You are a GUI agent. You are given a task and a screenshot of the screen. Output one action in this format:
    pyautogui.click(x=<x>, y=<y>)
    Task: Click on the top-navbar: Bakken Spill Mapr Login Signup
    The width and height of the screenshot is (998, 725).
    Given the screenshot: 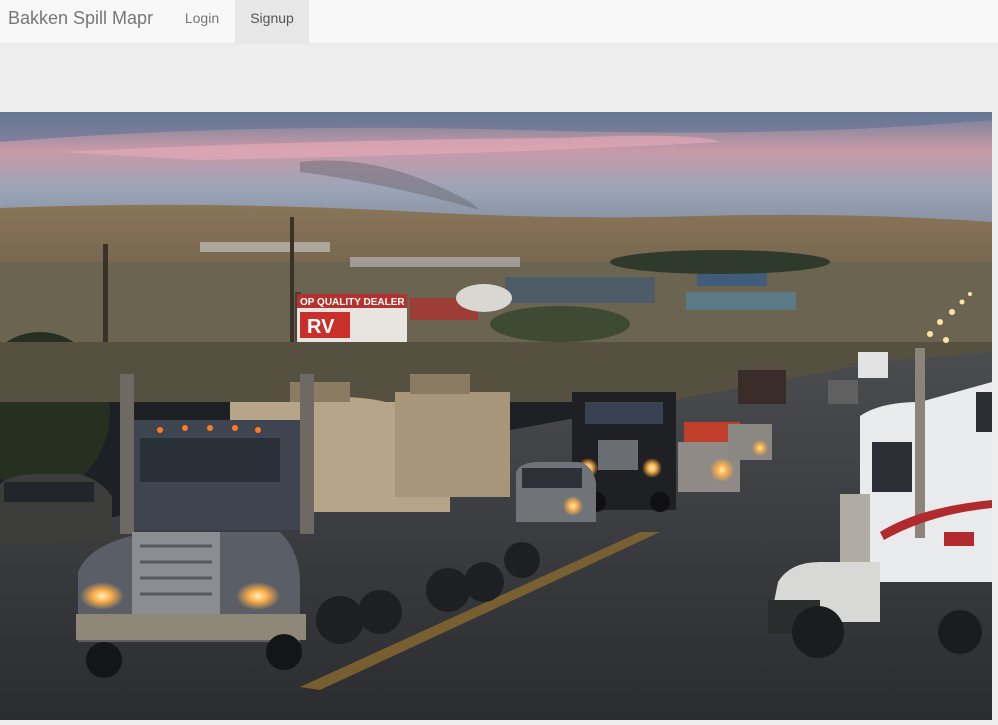 What is the action you would take?
    pyautogui.click(x=499, y=22)
    